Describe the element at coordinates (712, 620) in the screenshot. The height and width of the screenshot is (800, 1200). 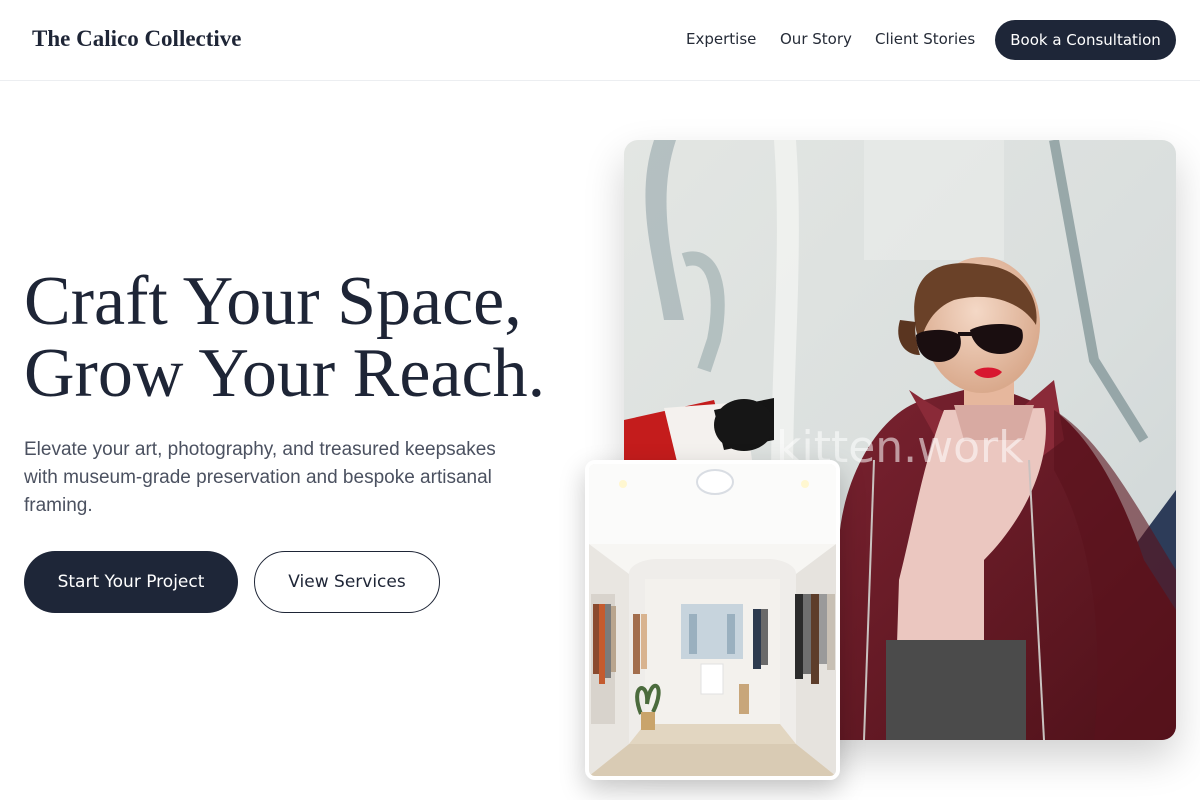
I see `shop-interior-photo` at that location.